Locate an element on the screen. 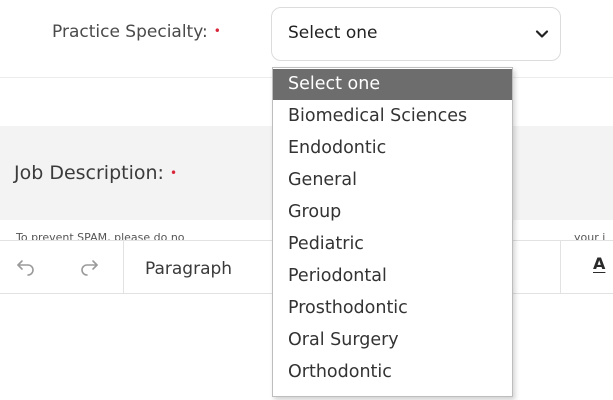  practice-specialty-label-text: Practice Specialty: is located at coordinates (130, 32).